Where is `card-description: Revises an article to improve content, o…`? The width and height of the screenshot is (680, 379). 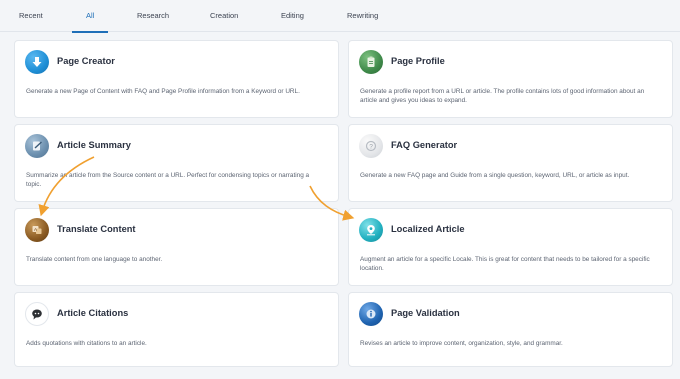 card-description: Revises an article to improve content, o… is located at coordinates (461, 343).